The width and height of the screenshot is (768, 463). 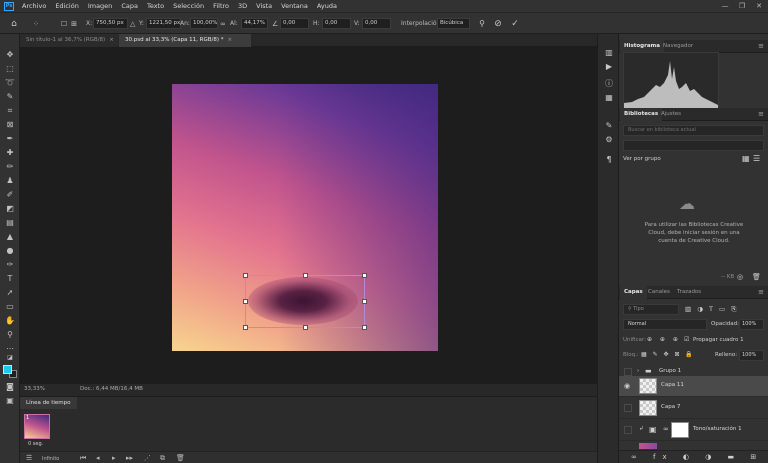 I want to click on lock-icons: ▦ ✎ ✥ ⊠ 🔒, so click(x=668, y=354).